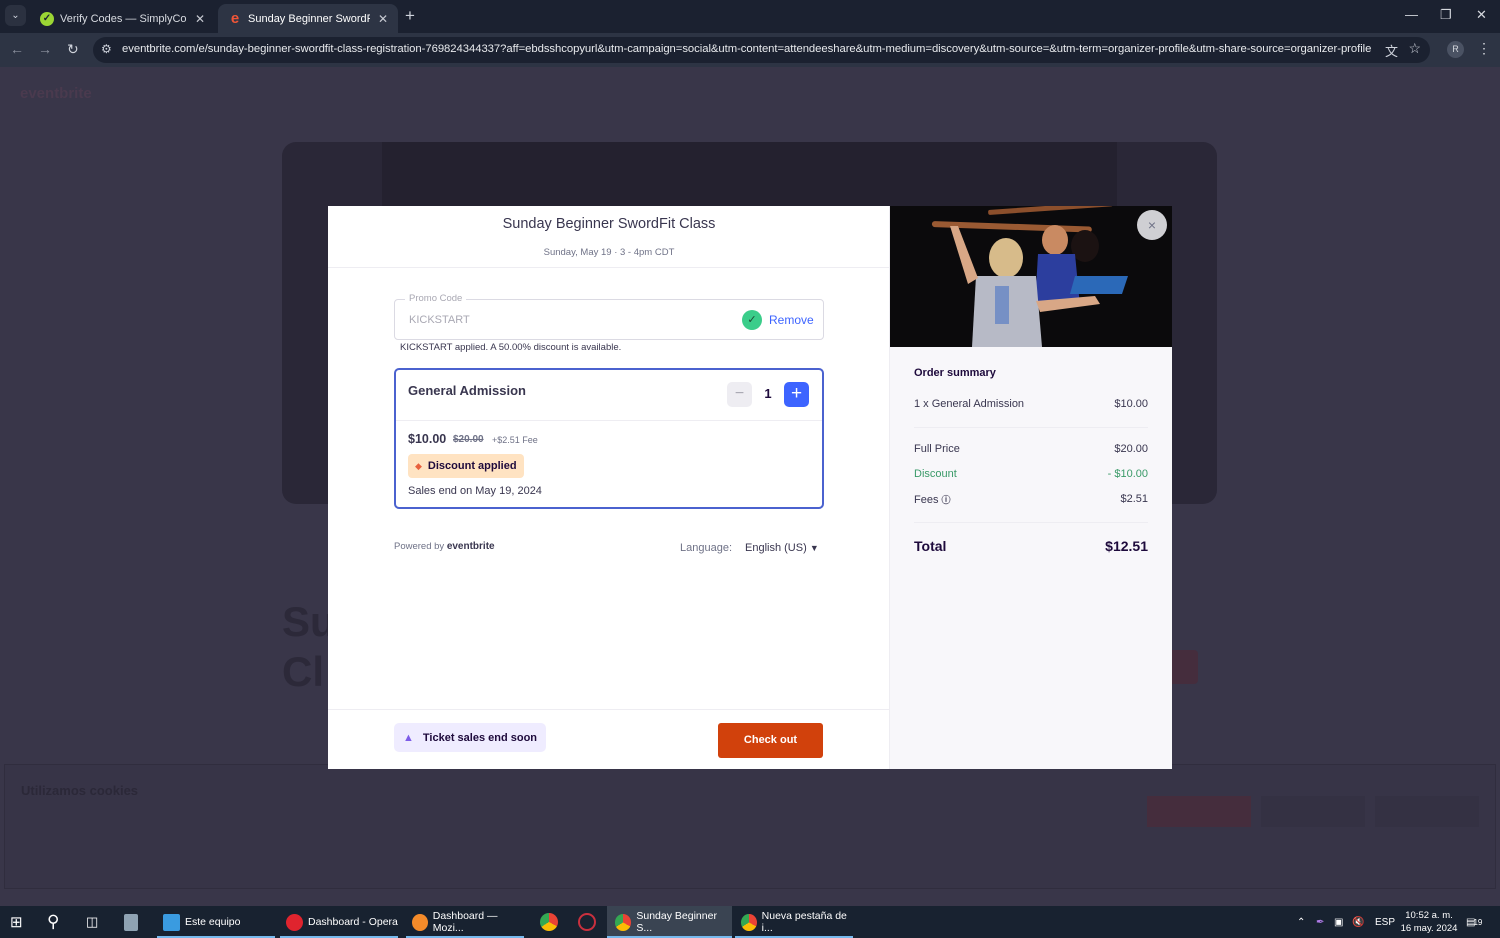 This screenshot has width=1500, height=938. Describe the element at coordinates (1481, 15) in the screenshot. I see `window-close-icon: ✕` at that location.